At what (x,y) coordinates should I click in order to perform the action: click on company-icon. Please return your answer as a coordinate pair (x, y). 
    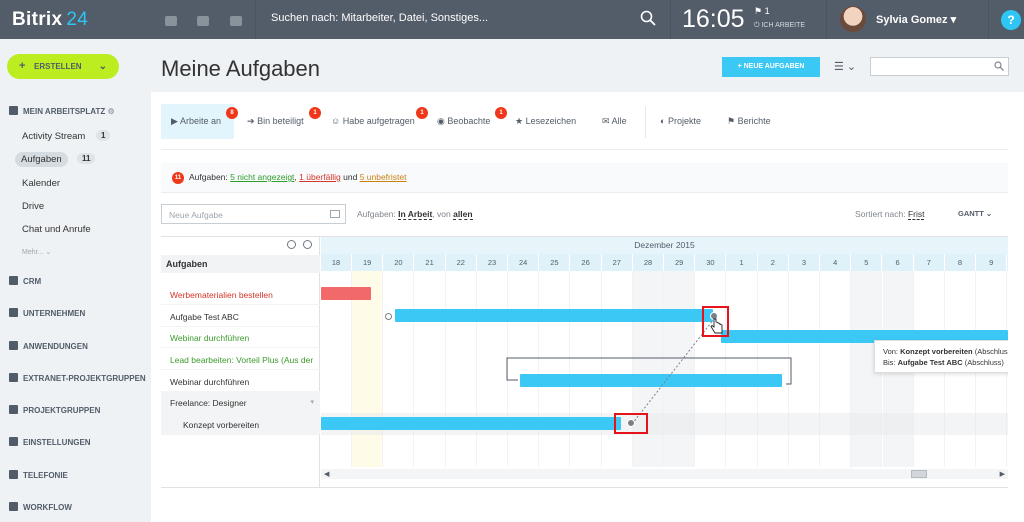
    Looking at the image, I should click on (13, 312).